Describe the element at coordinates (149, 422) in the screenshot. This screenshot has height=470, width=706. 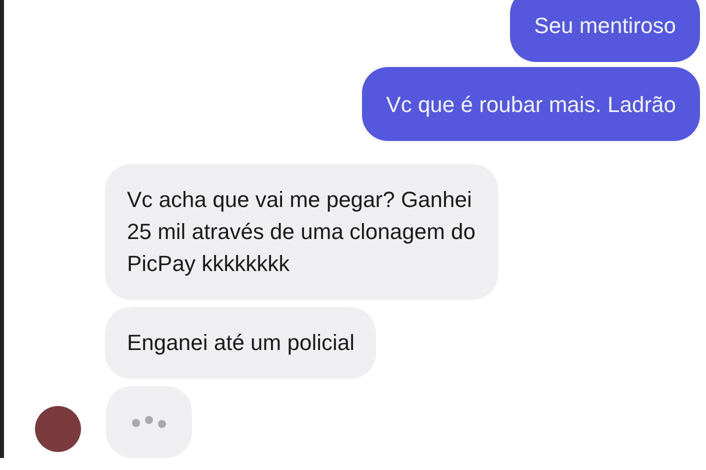
I see `typing-dots-icon` at that location.